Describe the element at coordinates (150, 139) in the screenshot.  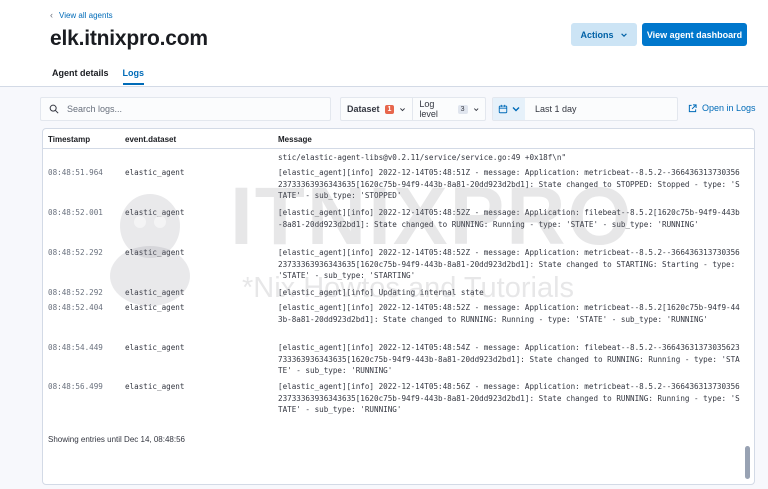
I see `column-header-dataset: event.dataset` at that location.